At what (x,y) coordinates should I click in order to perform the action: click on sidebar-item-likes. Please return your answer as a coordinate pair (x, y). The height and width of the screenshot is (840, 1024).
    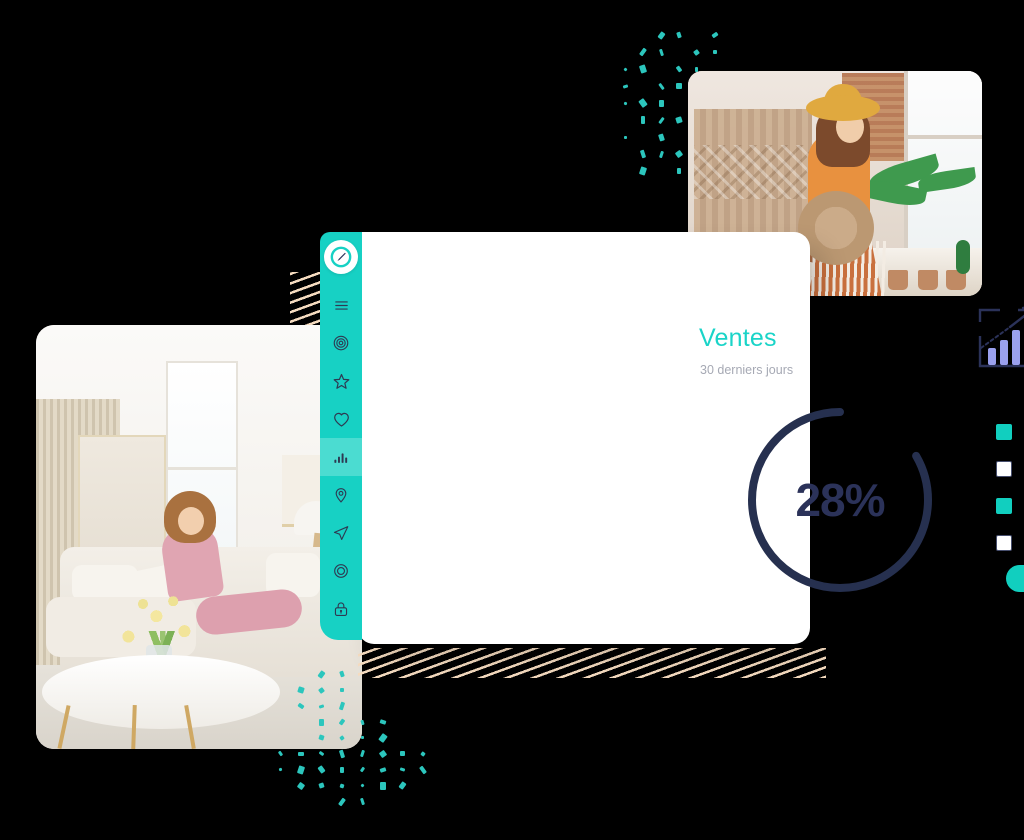
    Looking at the image, I should click on (341, 419).